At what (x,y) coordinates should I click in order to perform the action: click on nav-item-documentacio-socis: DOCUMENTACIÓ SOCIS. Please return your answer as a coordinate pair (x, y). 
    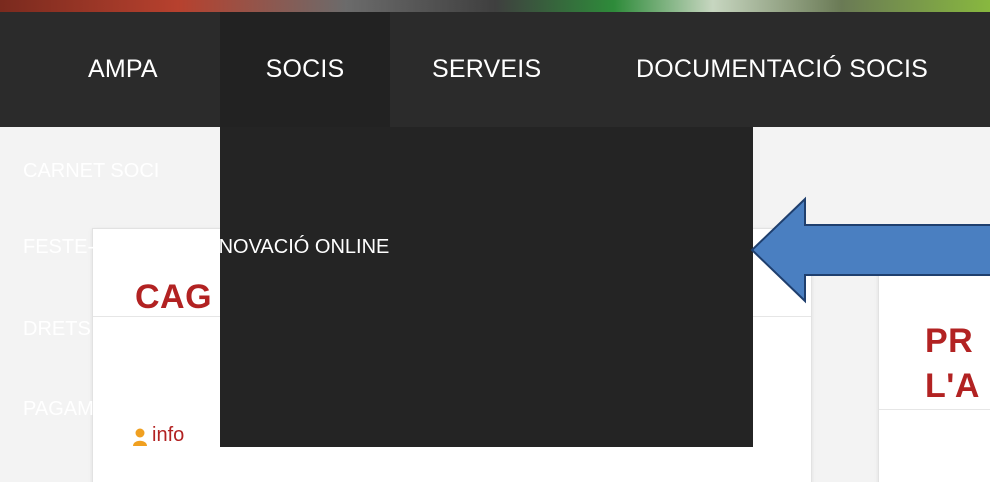
    Looking at the image, I should click on (782, 69).